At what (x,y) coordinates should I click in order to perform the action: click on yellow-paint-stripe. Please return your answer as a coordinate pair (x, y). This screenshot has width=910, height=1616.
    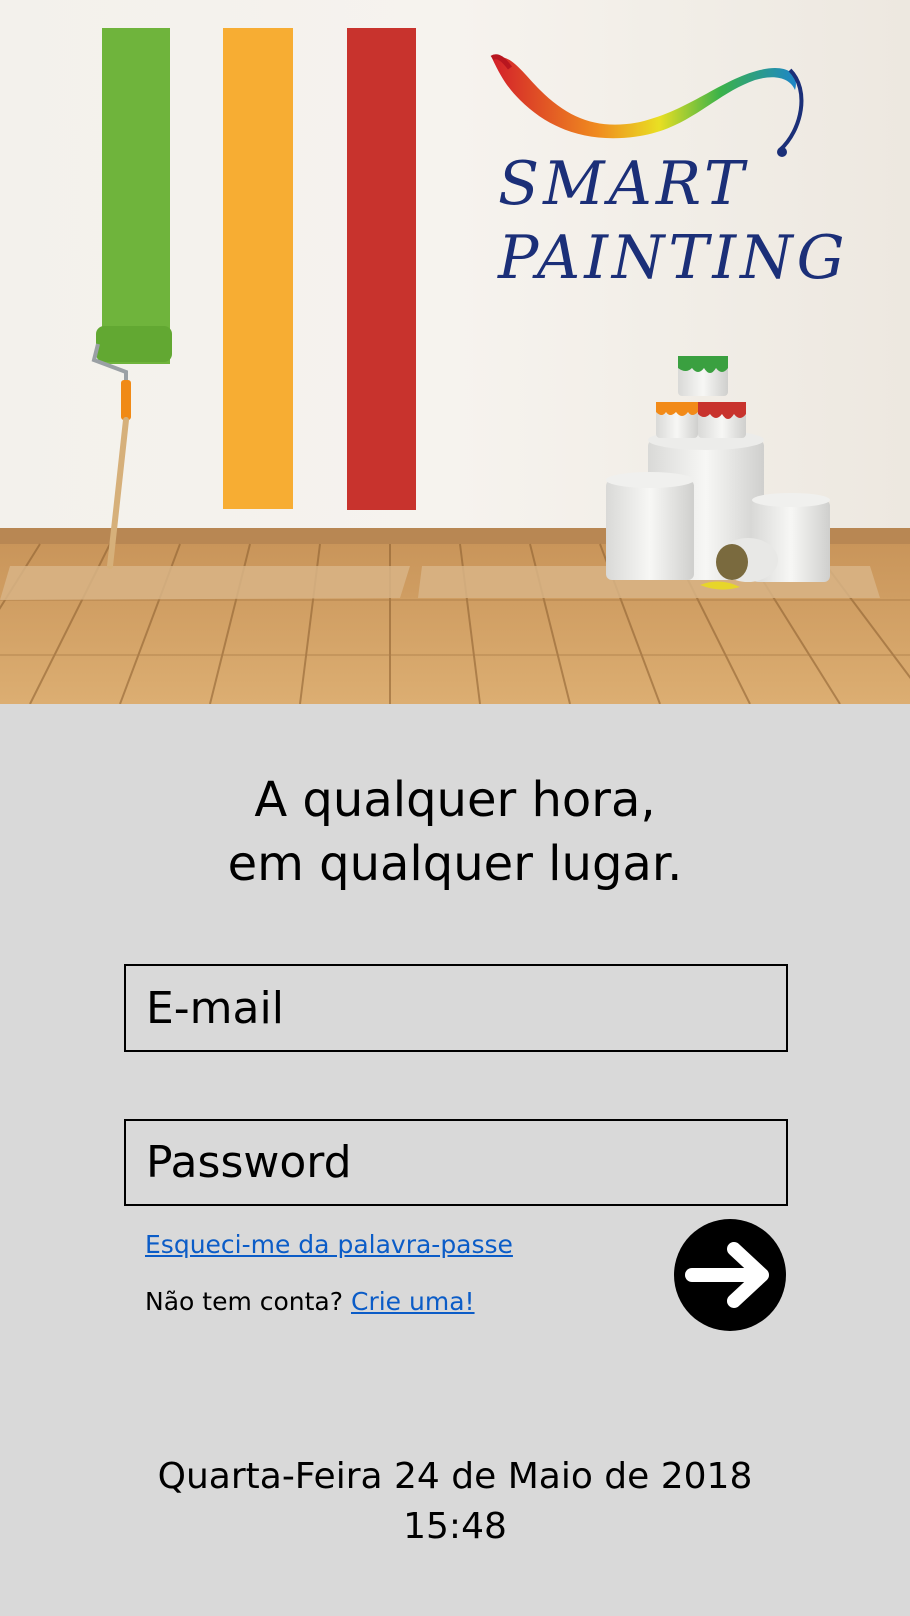
    Looking at the image, I should click on (258, 268).